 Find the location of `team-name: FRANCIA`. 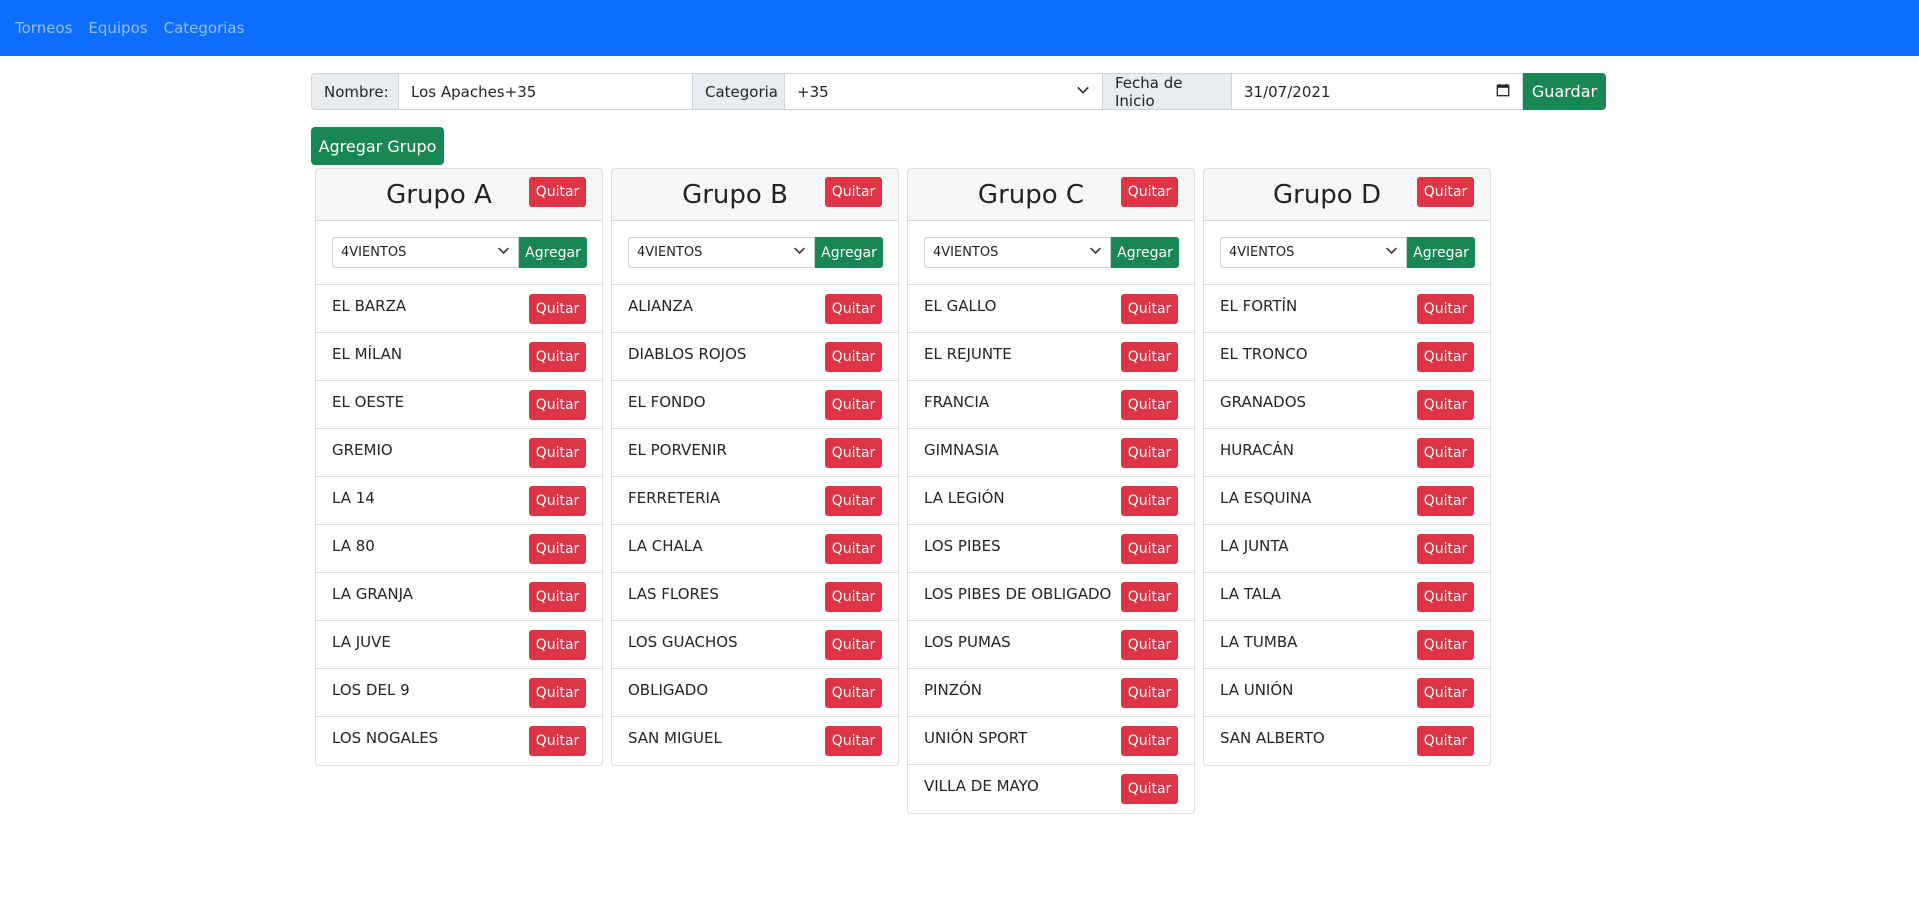

team-name: FRANCIA is located at coordinates (957, 401).